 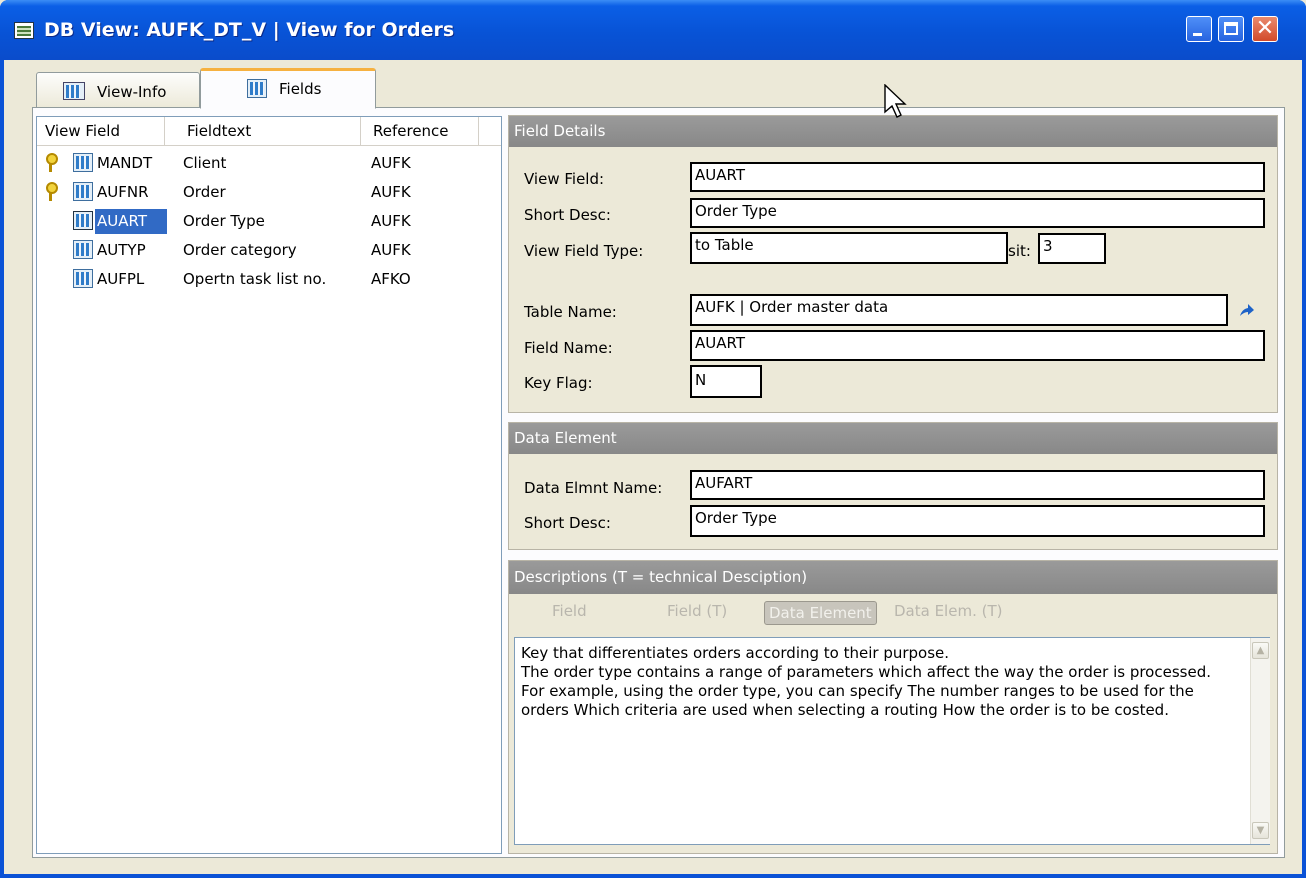 I want to click on sit-label: sit:, so click(x=1019, y=251).